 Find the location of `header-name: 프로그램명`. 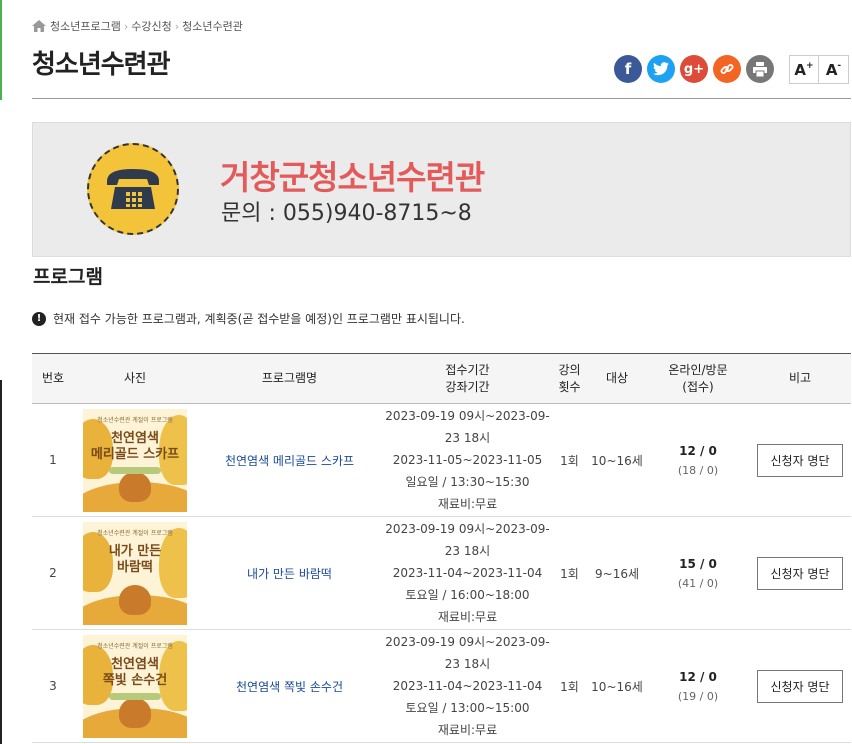

header-name: 프로그램명 is located at coordinates (289, 378).